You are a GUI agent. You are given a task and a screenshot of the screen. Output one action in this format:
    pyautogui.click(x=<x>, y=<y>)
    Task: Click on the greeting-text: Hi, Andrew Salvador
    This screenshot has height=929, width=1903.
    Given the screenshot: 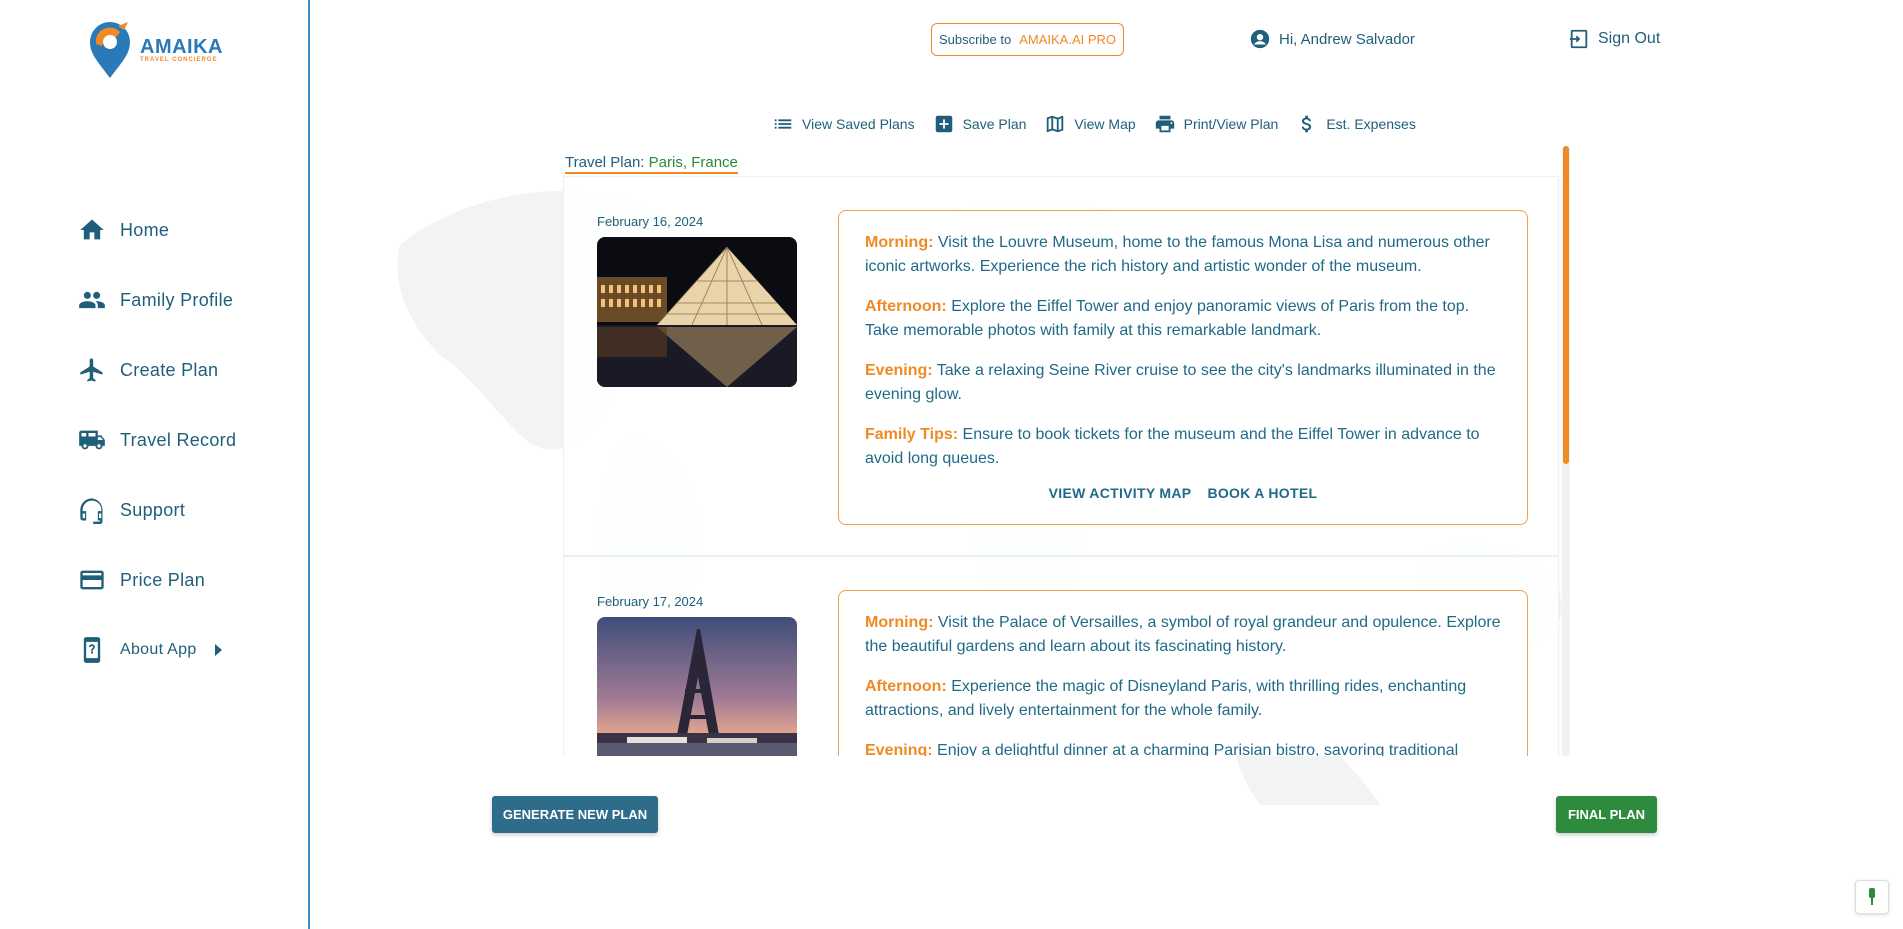 What is the action you would take?
    pyautogui.click(x=1347, y=39)
    